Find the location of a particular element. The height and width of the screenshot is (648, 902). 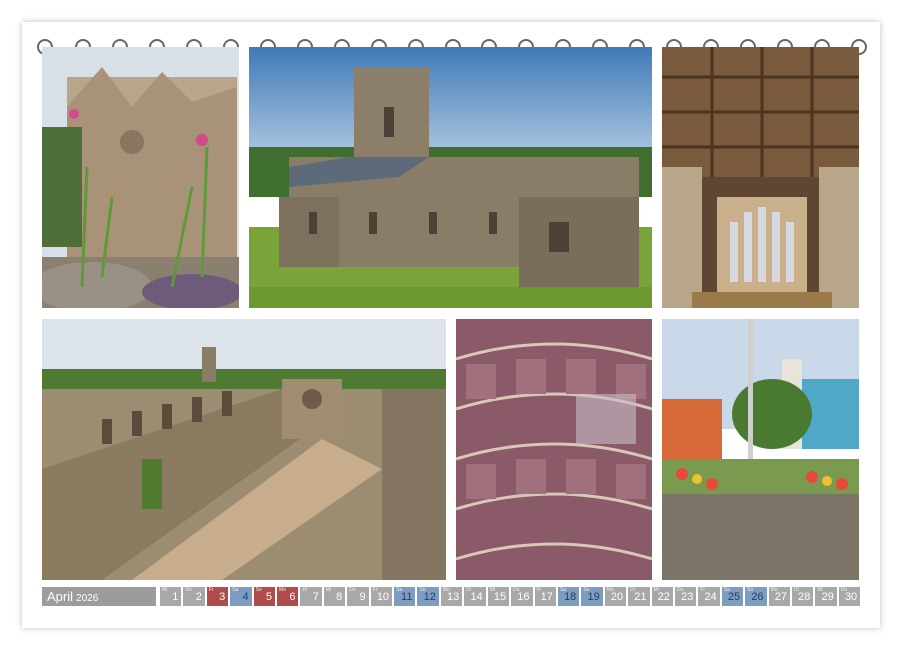

day-number: 14 is located at coordinates (476, 597).